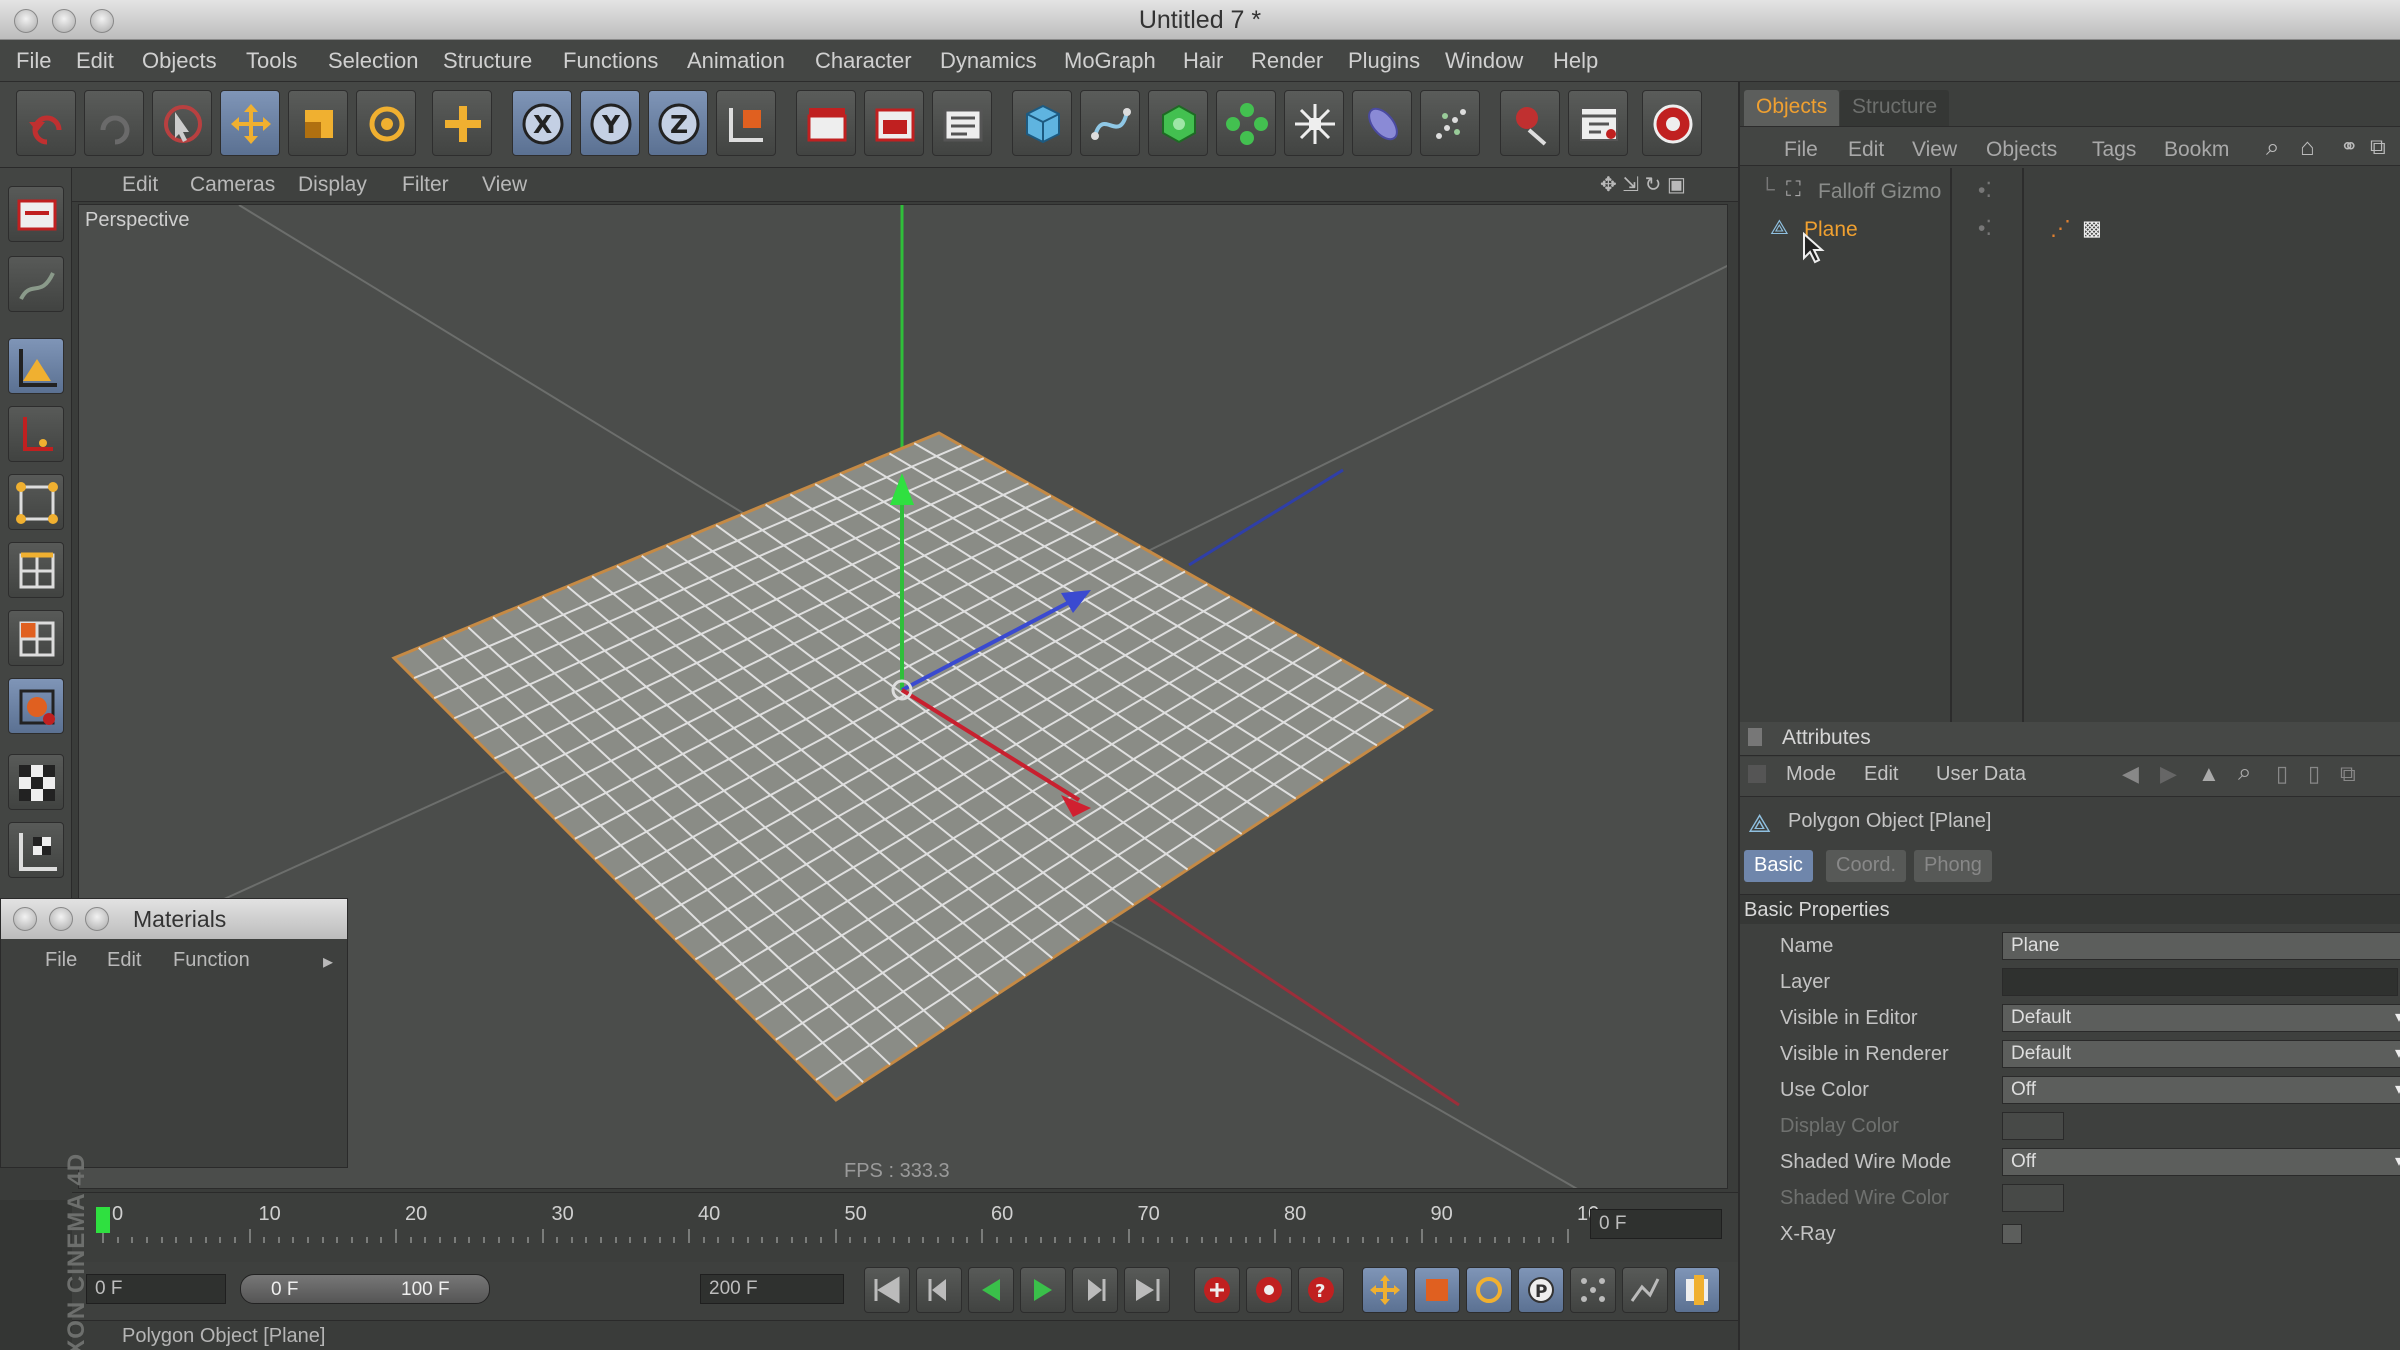  Describe the element at coordinates (887, 1290) in the screenshot. I see `go-to-start-button` at that location.